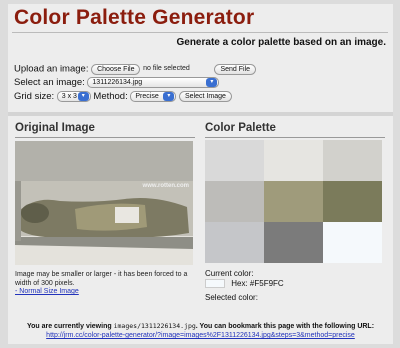 The image size is (400, 348). Describe the element at coordinates (55, 128) in the screenshot. I see `original-image-heading: Original Image` at that location.